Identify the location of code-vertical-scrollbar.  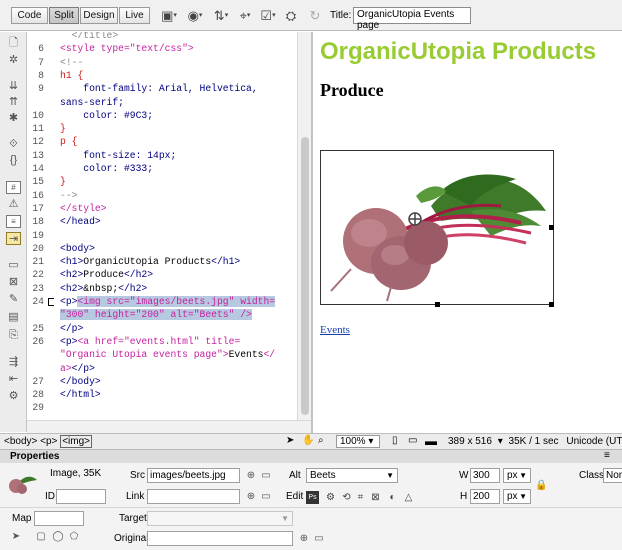
(304, 226).